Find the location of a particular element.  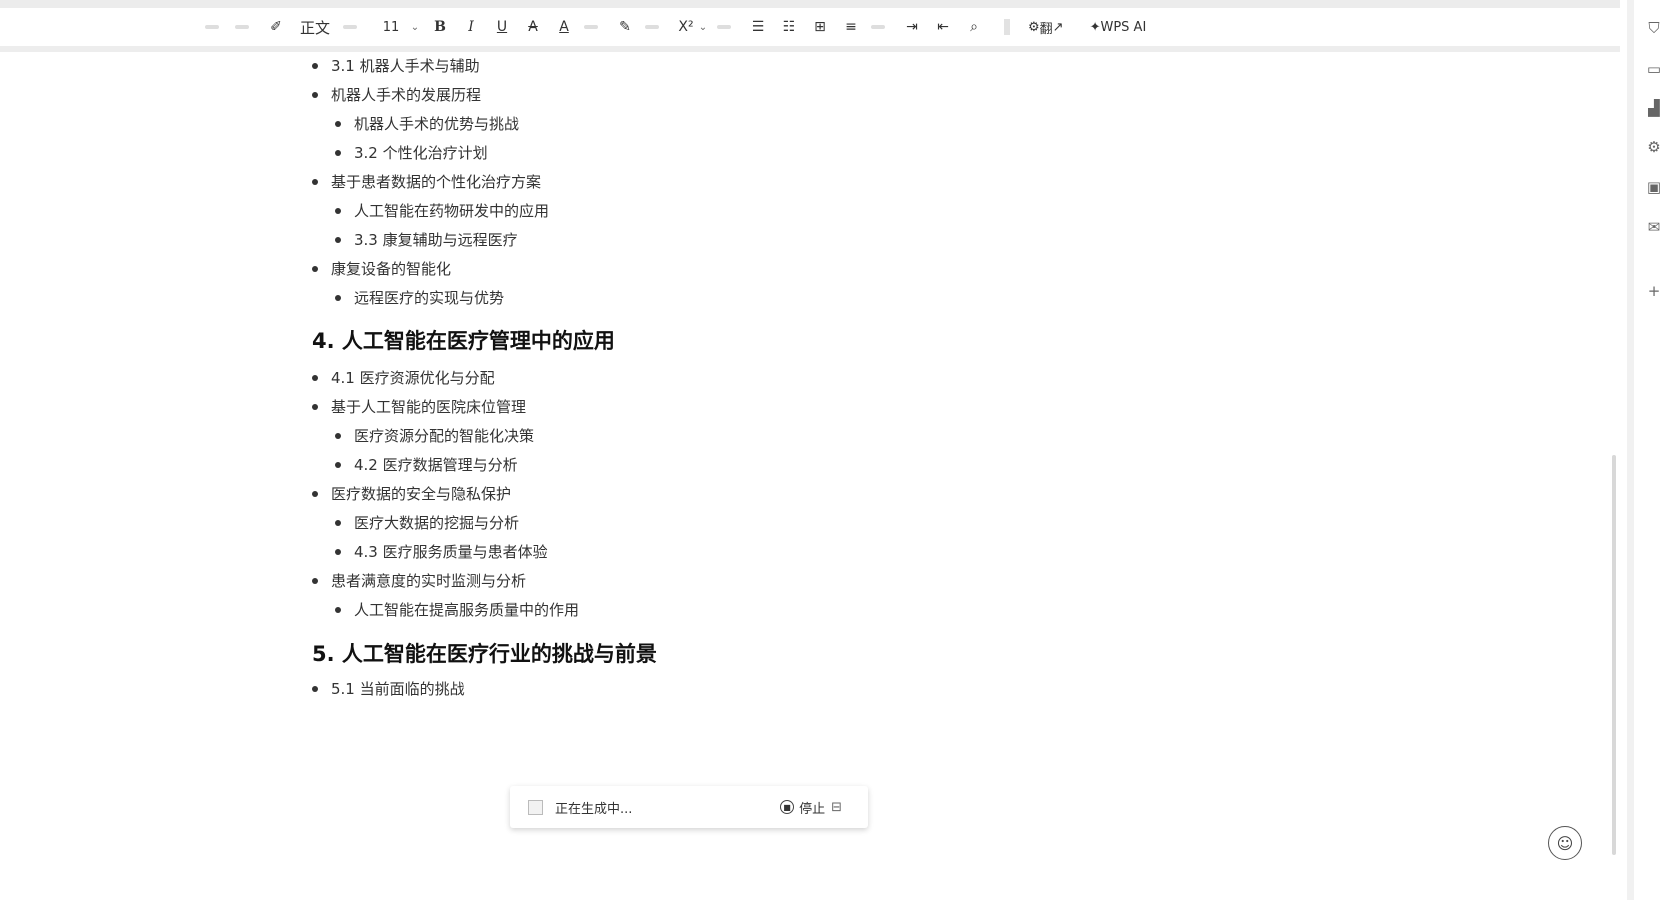

comment-icon: ✉ is located at coordinates (1654, 227).